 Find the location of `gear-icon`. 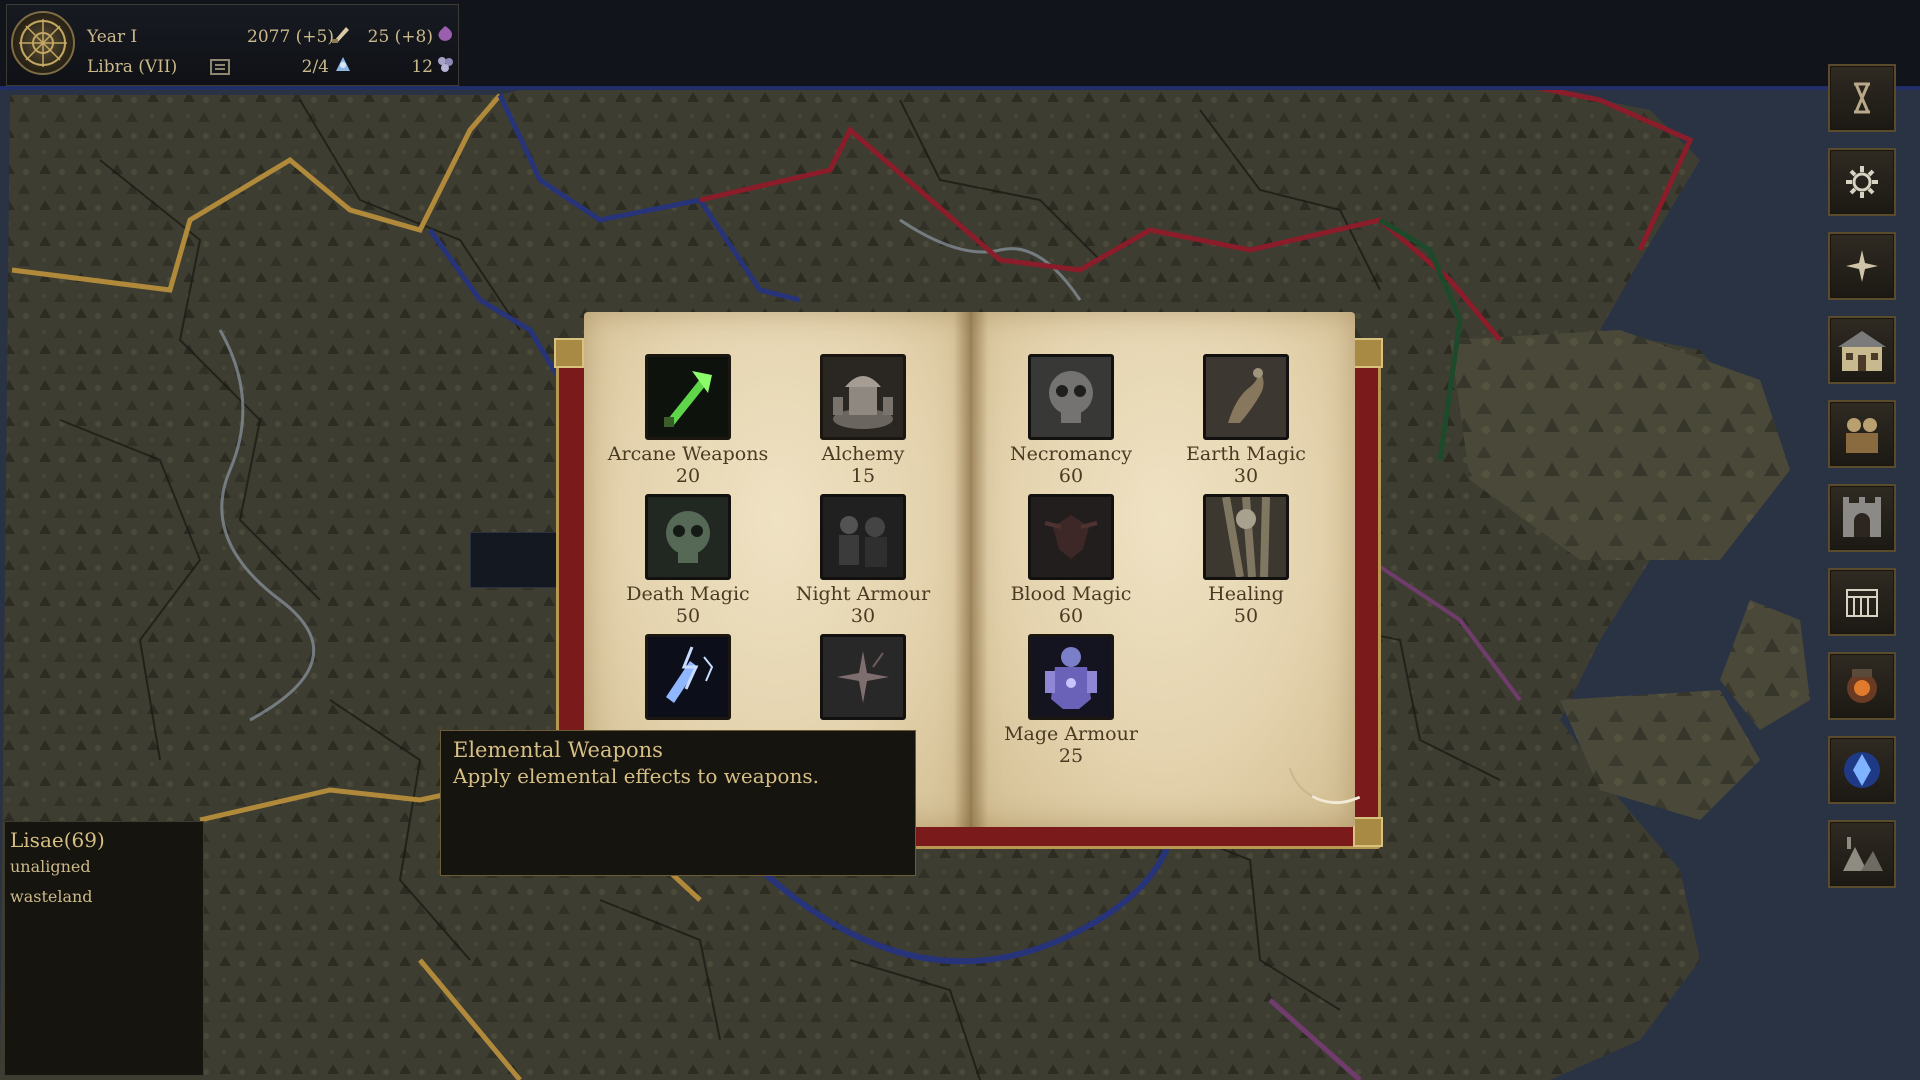

gear-icon is located at coordinates (1862, 182).